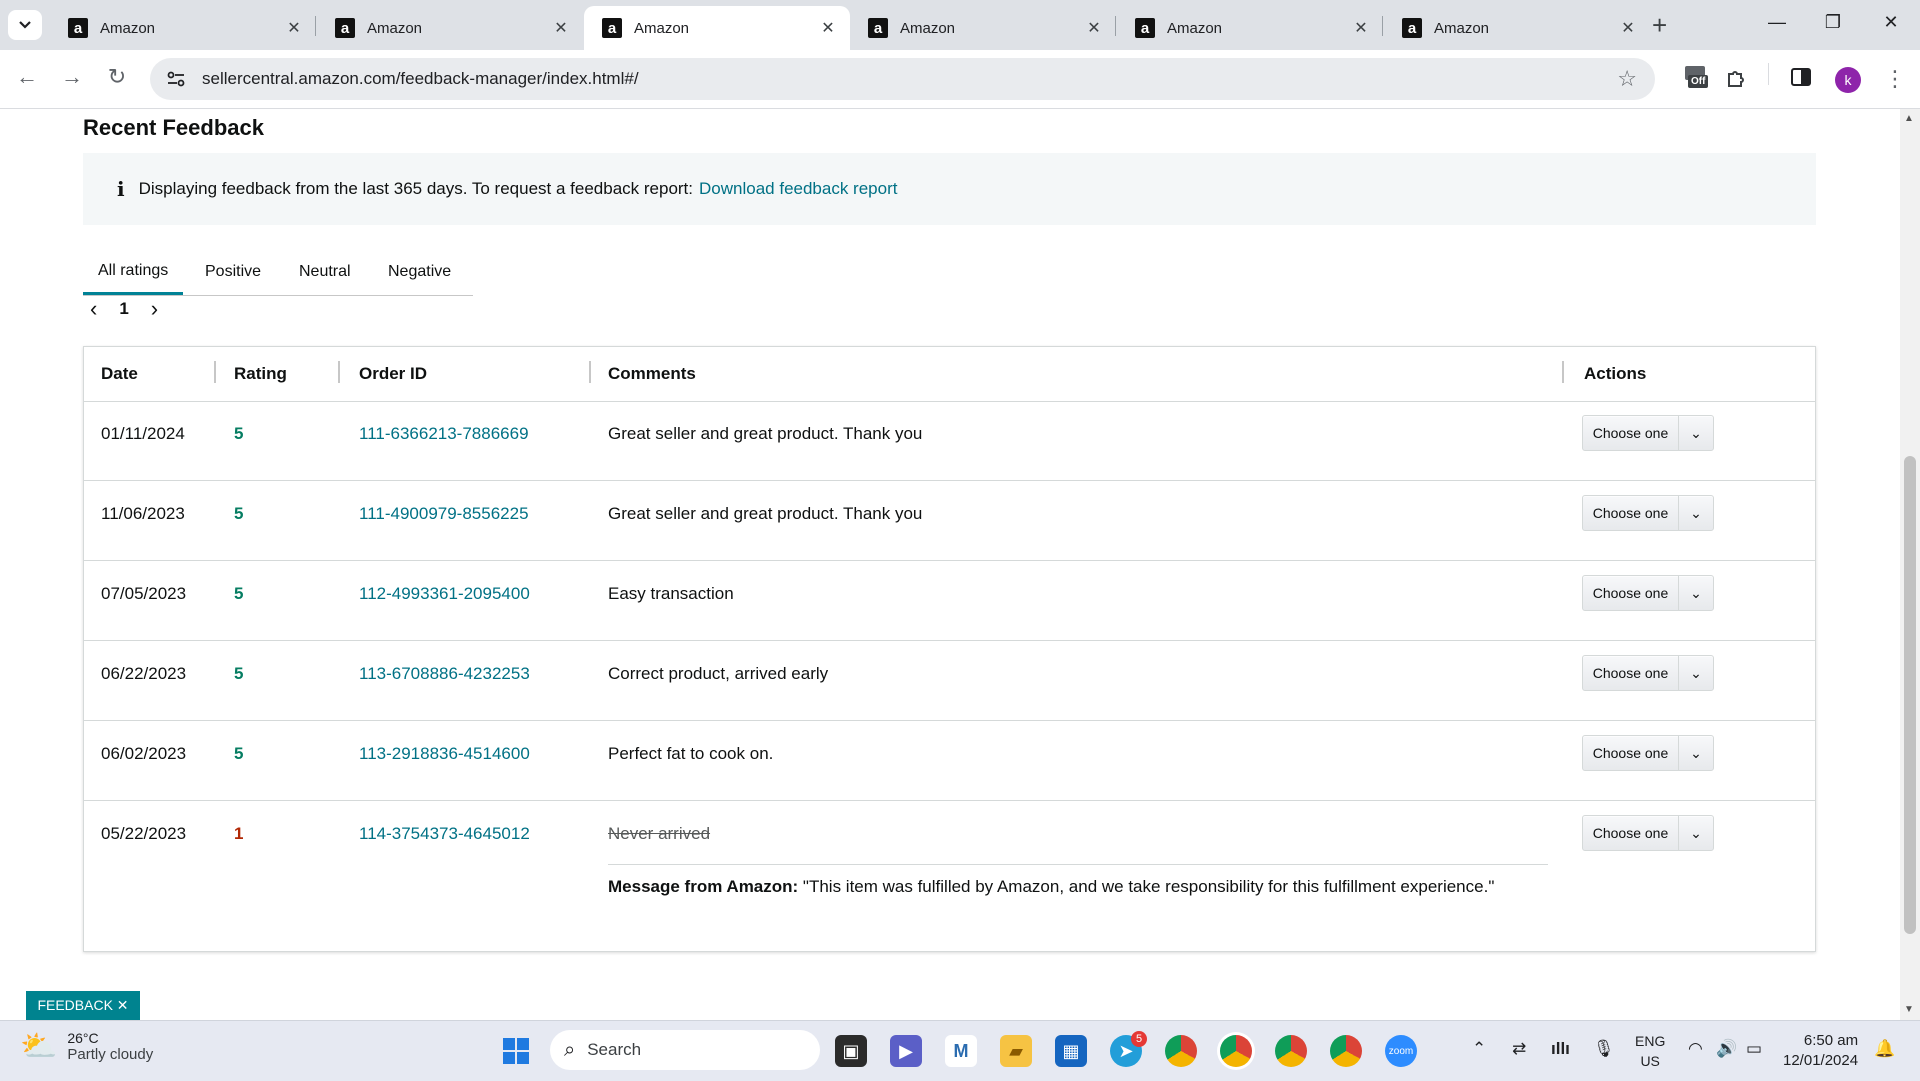 The width and height of the screenshot is (1920, 1081). What do you see at coordinates (983, 28) in the screenshot?
I see `browser-tab-4: a Amazon ✕` at bounding box center [983, 28].